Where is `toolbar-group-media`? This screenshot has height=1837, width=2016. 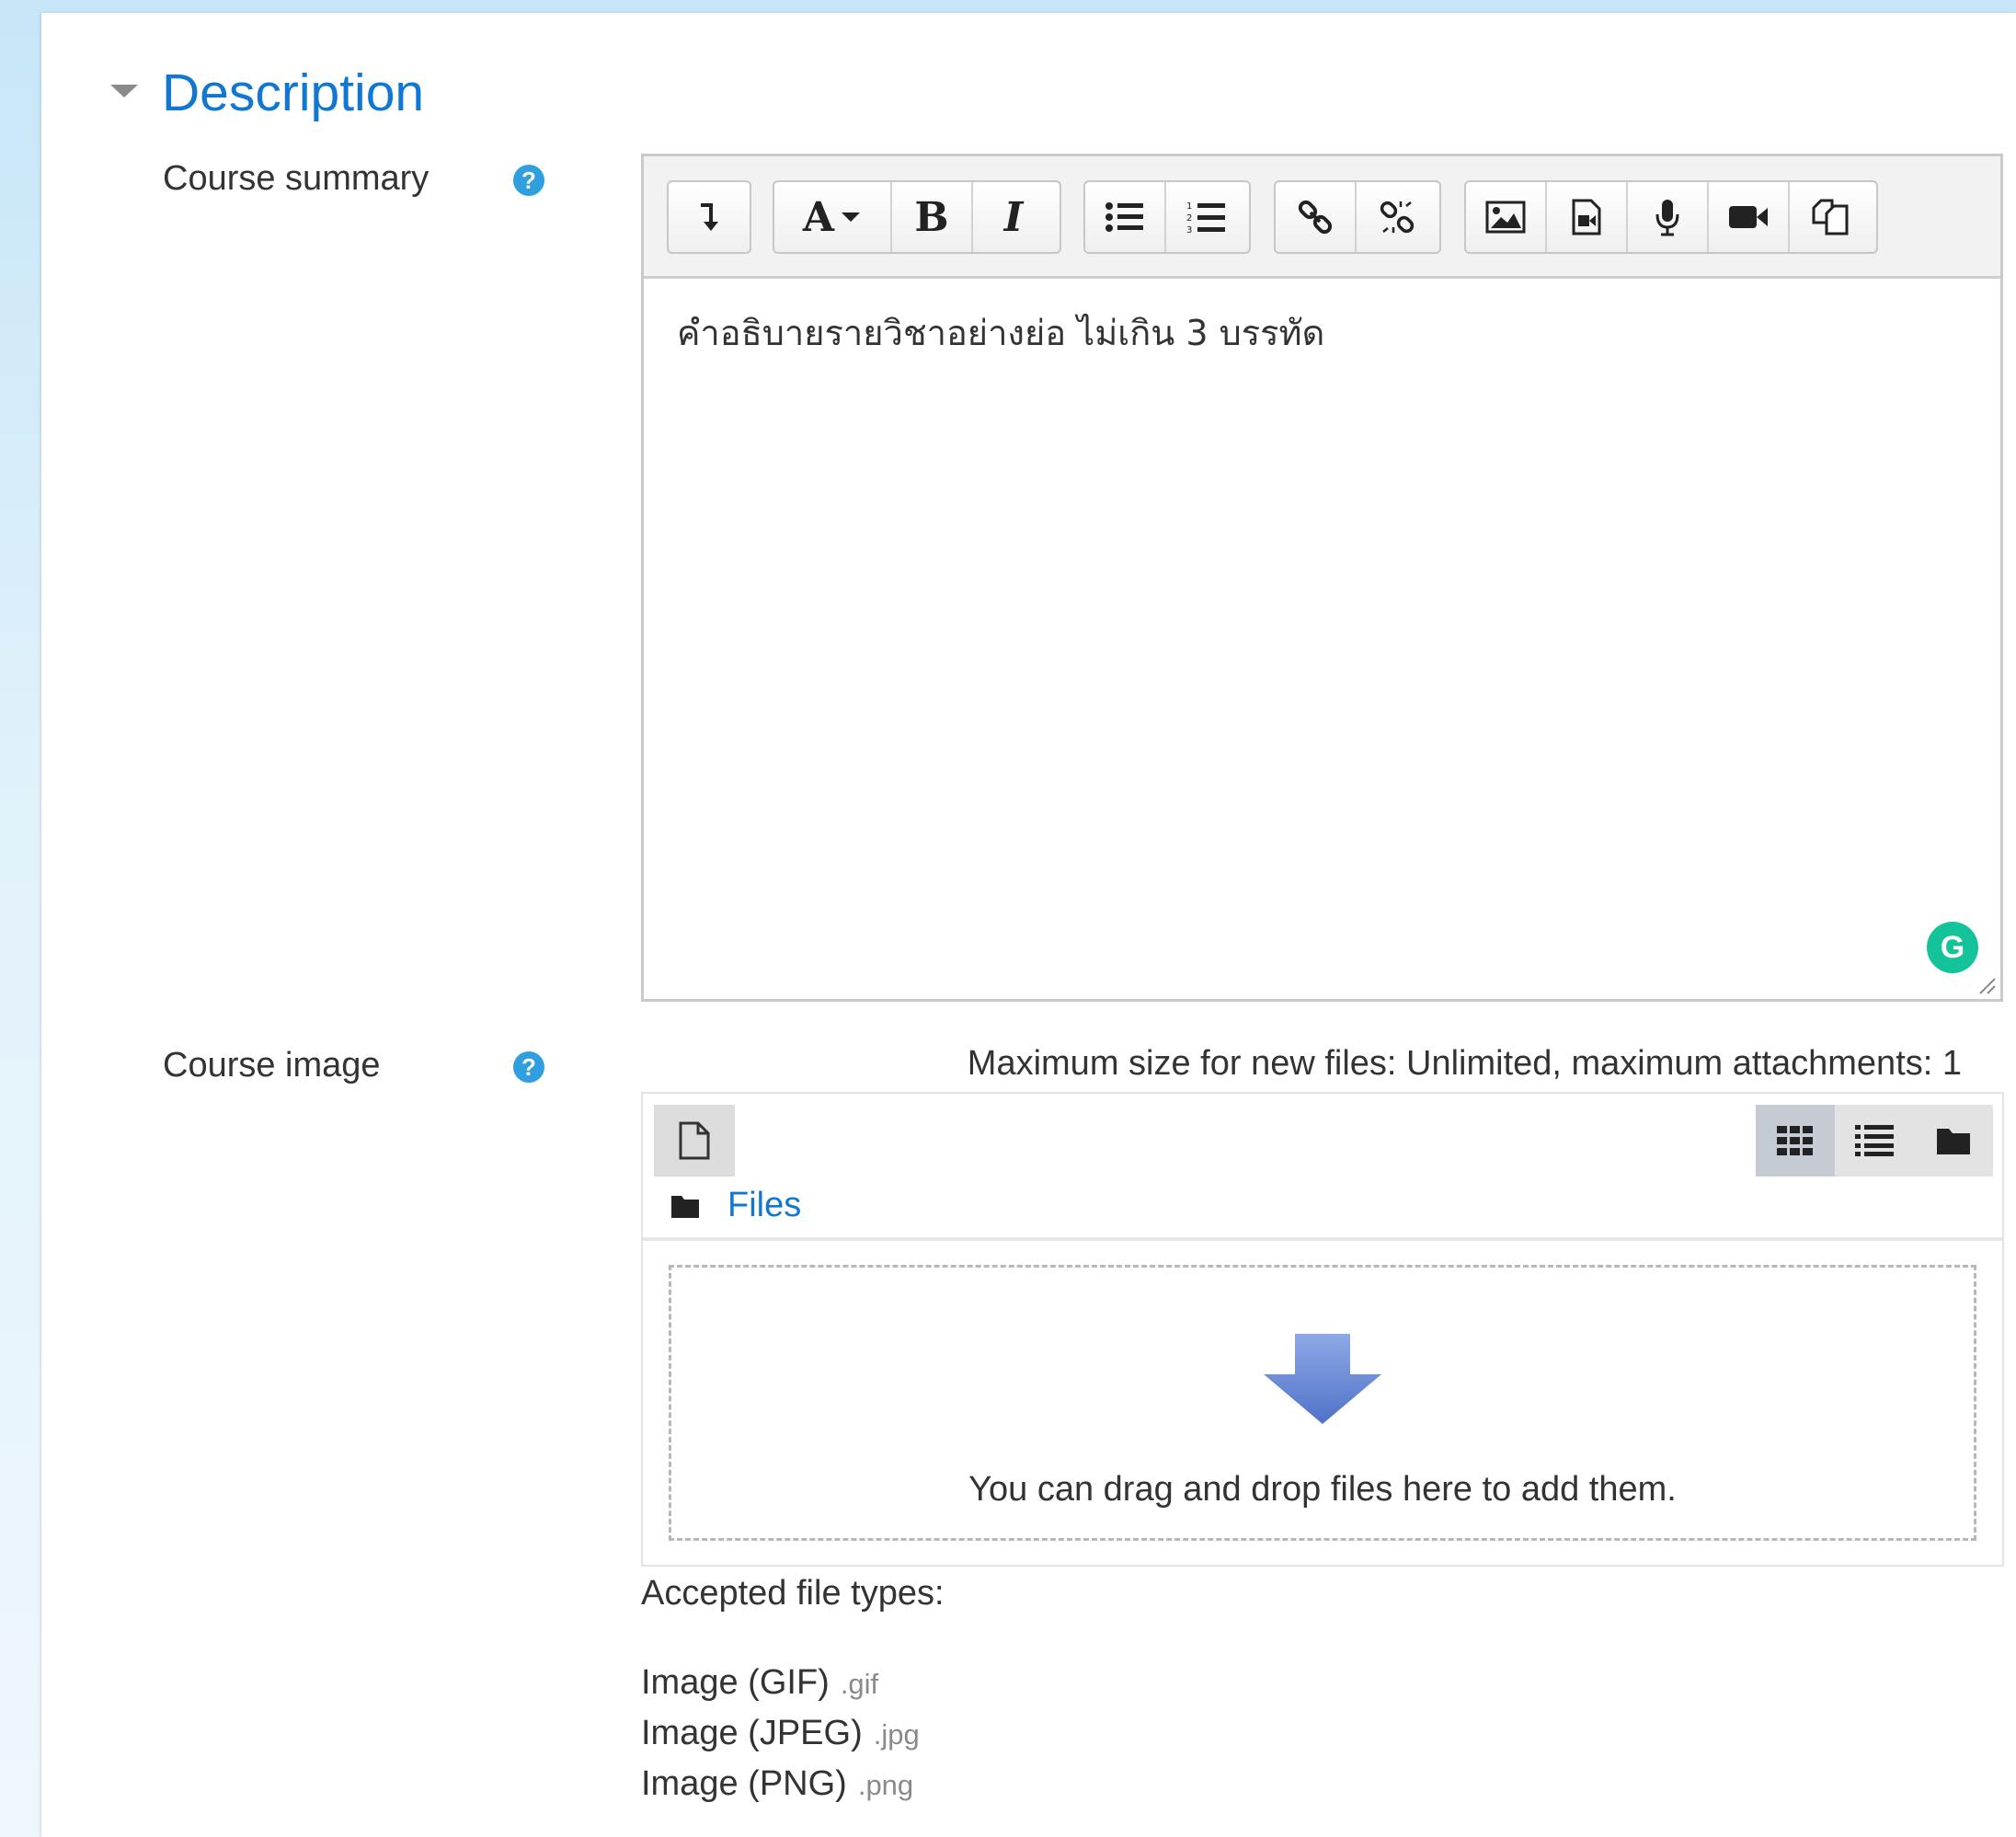
toolbar-group-media is located at coordinates (1671, 217).